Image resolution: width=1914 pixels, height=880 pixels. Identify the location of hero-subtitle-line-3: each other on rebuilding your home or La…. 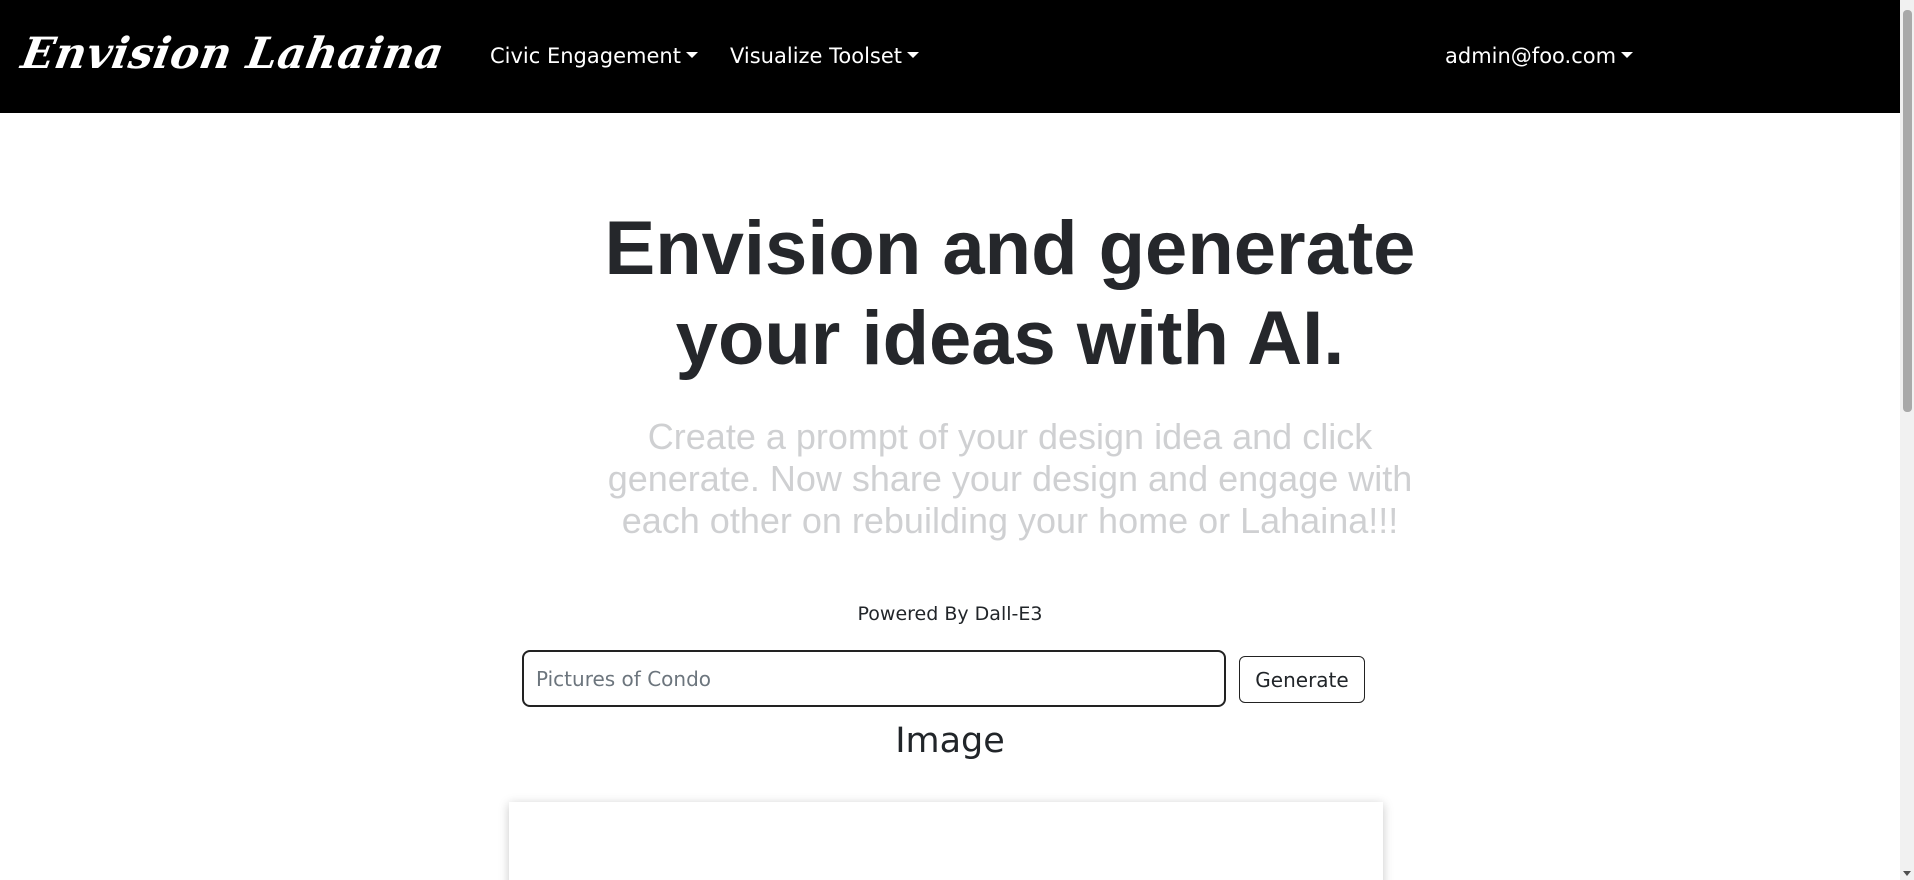
(1010, 520).